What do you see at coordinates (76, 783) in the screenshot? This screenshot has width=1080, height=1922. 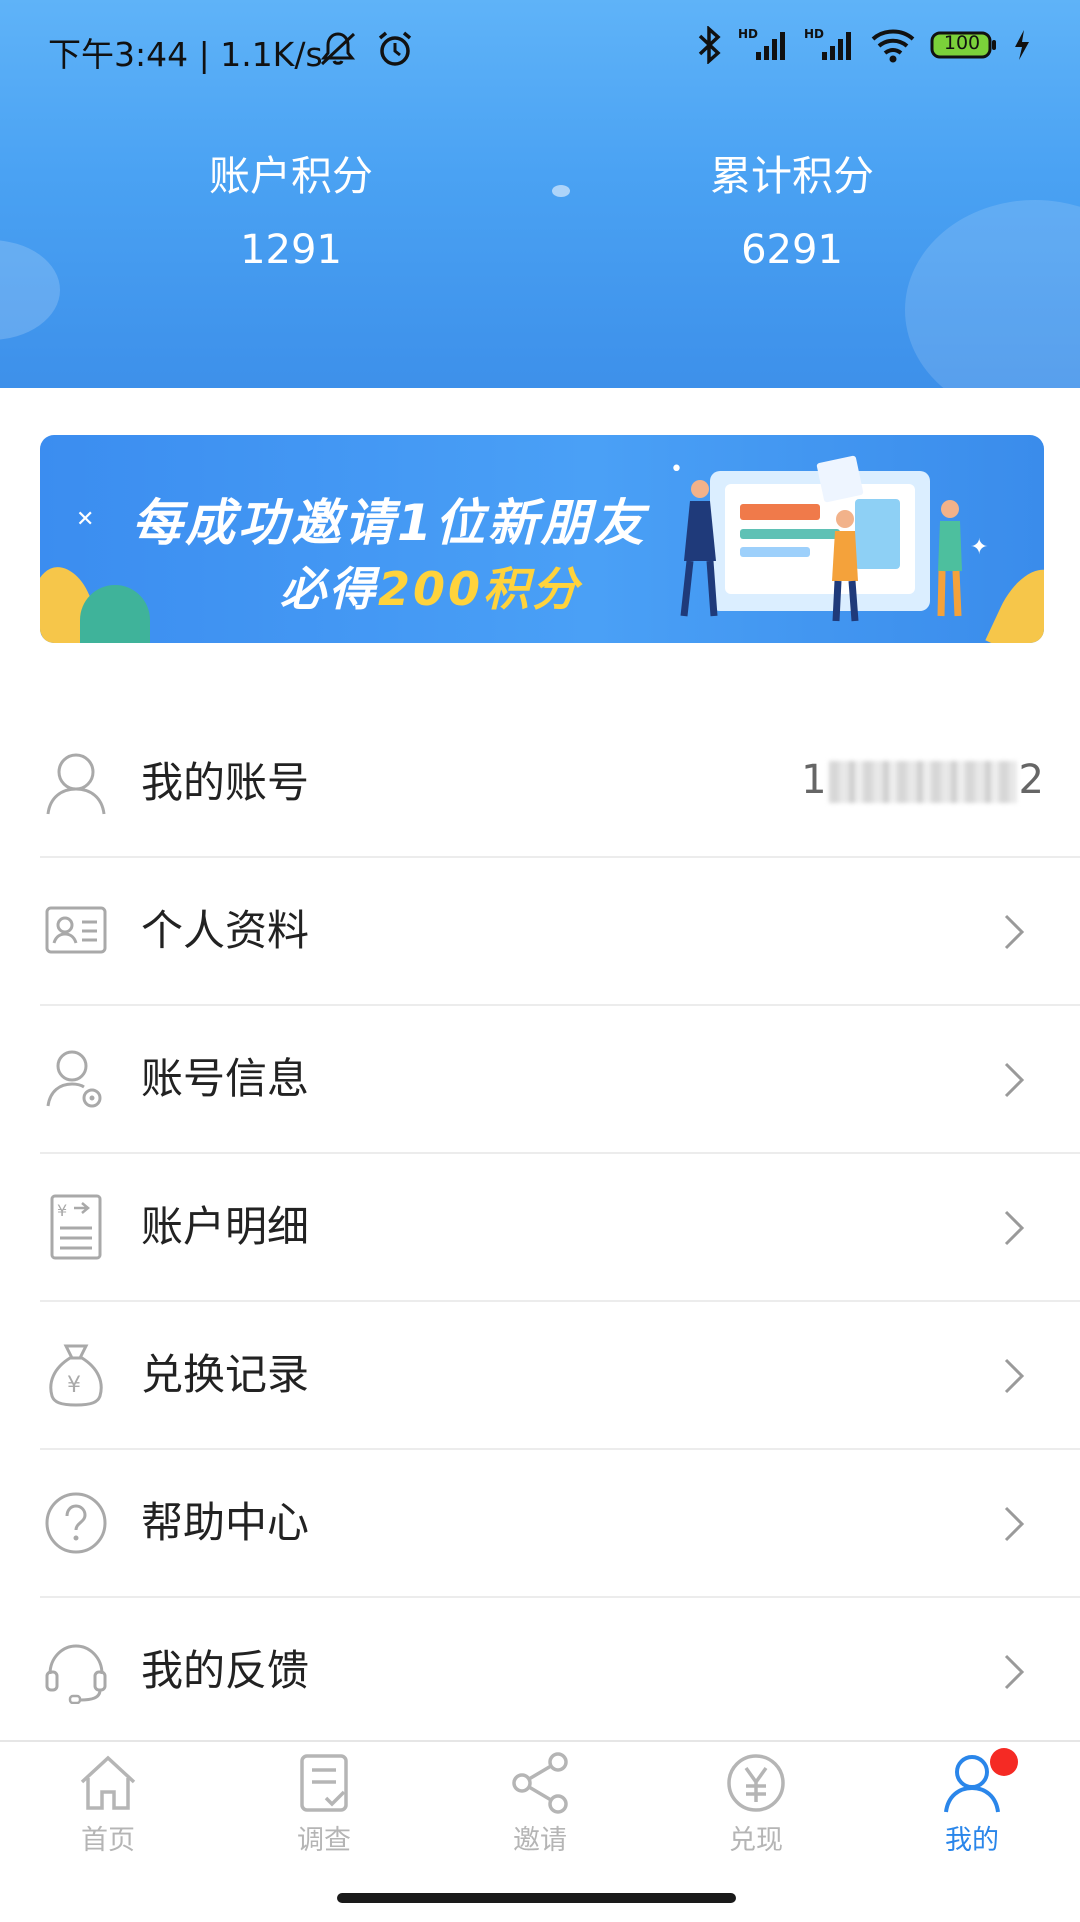 I see `user-outline-icon` at bounding box center [76, 783].